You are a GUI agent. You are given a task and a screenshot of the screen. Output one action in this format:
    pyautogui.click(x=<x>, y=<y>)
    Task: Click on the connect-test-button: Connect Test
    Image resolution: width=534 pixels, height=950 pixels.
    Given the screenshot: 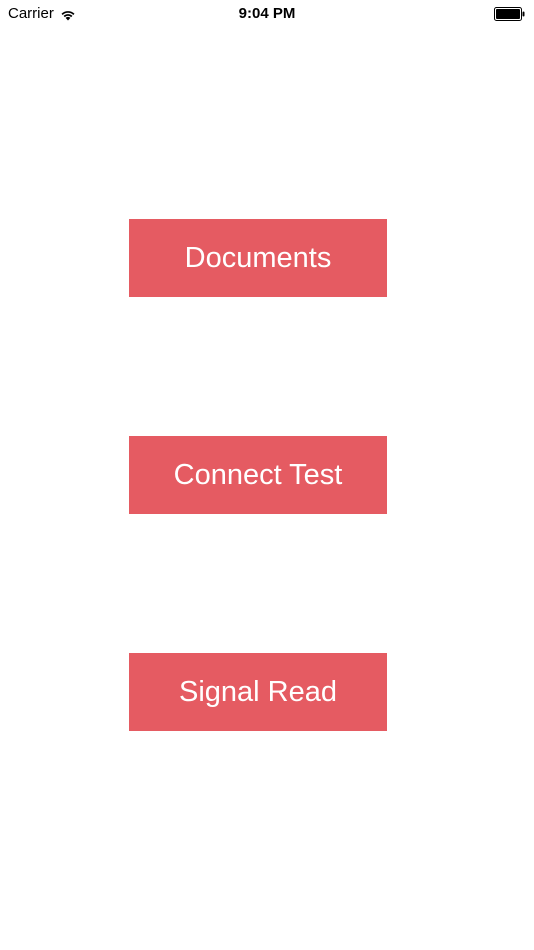 What is the action you would take?
    pyautogui.click(x=258, y=475)
    